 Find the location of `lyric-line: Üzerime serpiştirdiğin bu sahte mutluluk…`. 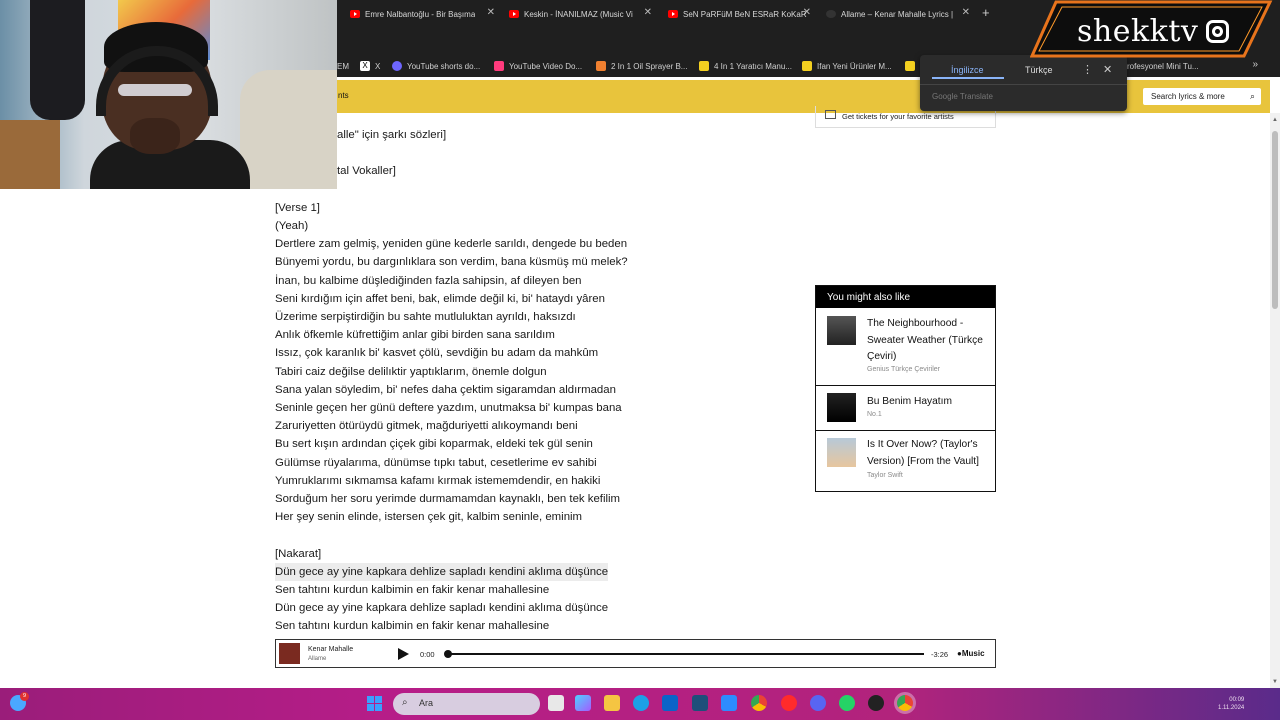

lyric-line: Üzerime serpiştirdiğin bu sahte mutluluk… is located at coordinates (525, 317).